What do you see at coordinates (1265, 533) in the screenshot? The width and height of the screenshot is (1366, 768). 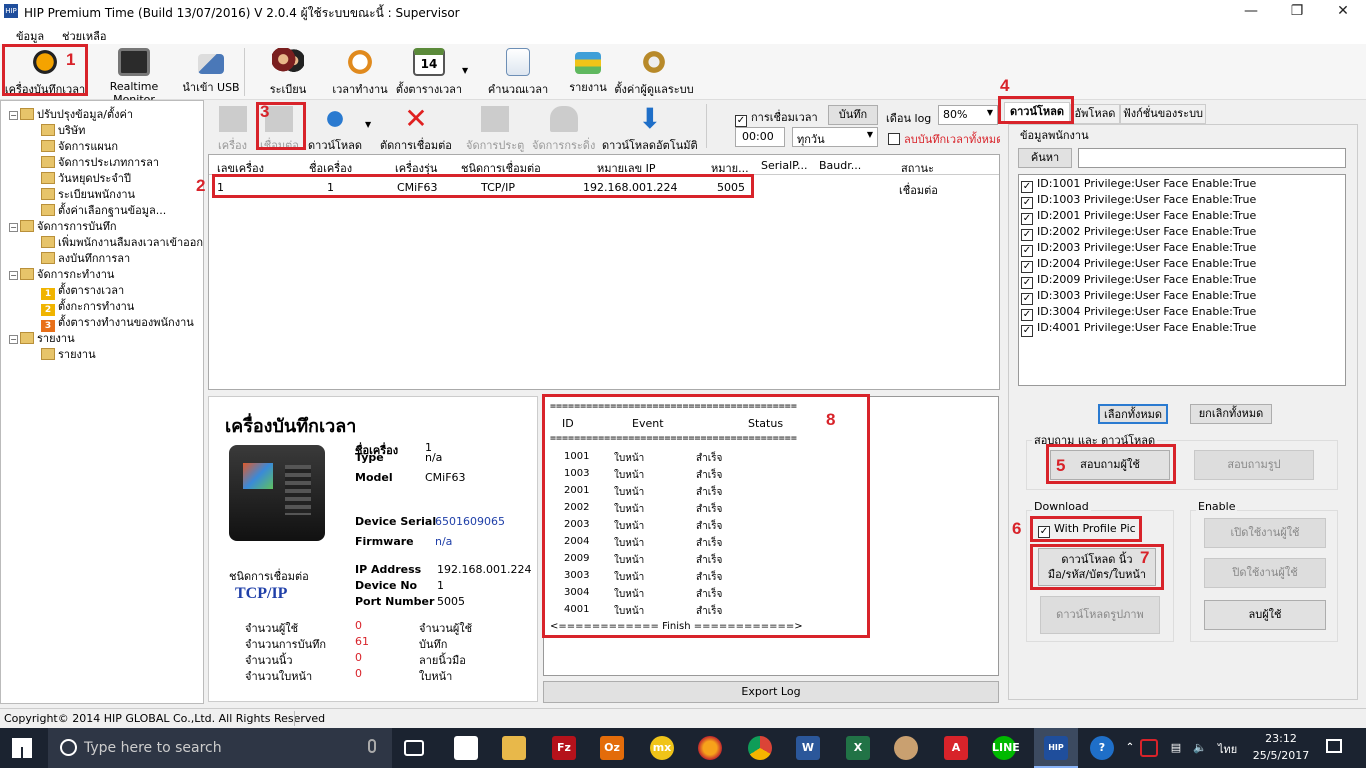 I see `enable-user-button: เปิดใช้งานผู้ใช้` at bounding box center [1265, 533].